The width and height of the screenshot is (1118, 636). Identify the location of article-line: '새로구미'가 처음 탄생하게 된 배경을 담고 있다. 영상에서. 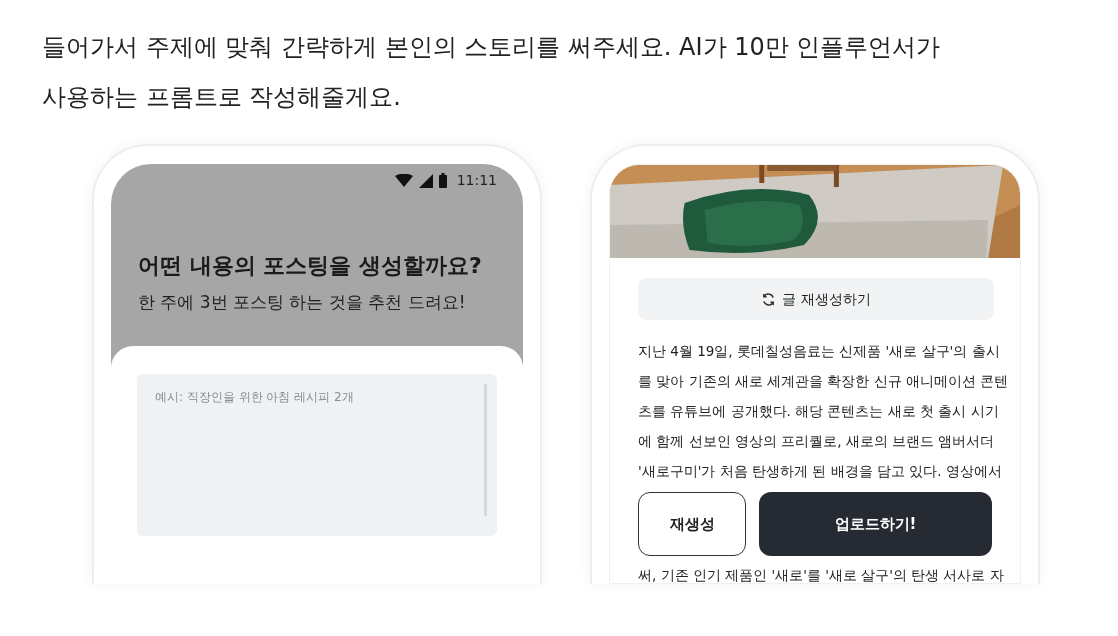
(820, 471).